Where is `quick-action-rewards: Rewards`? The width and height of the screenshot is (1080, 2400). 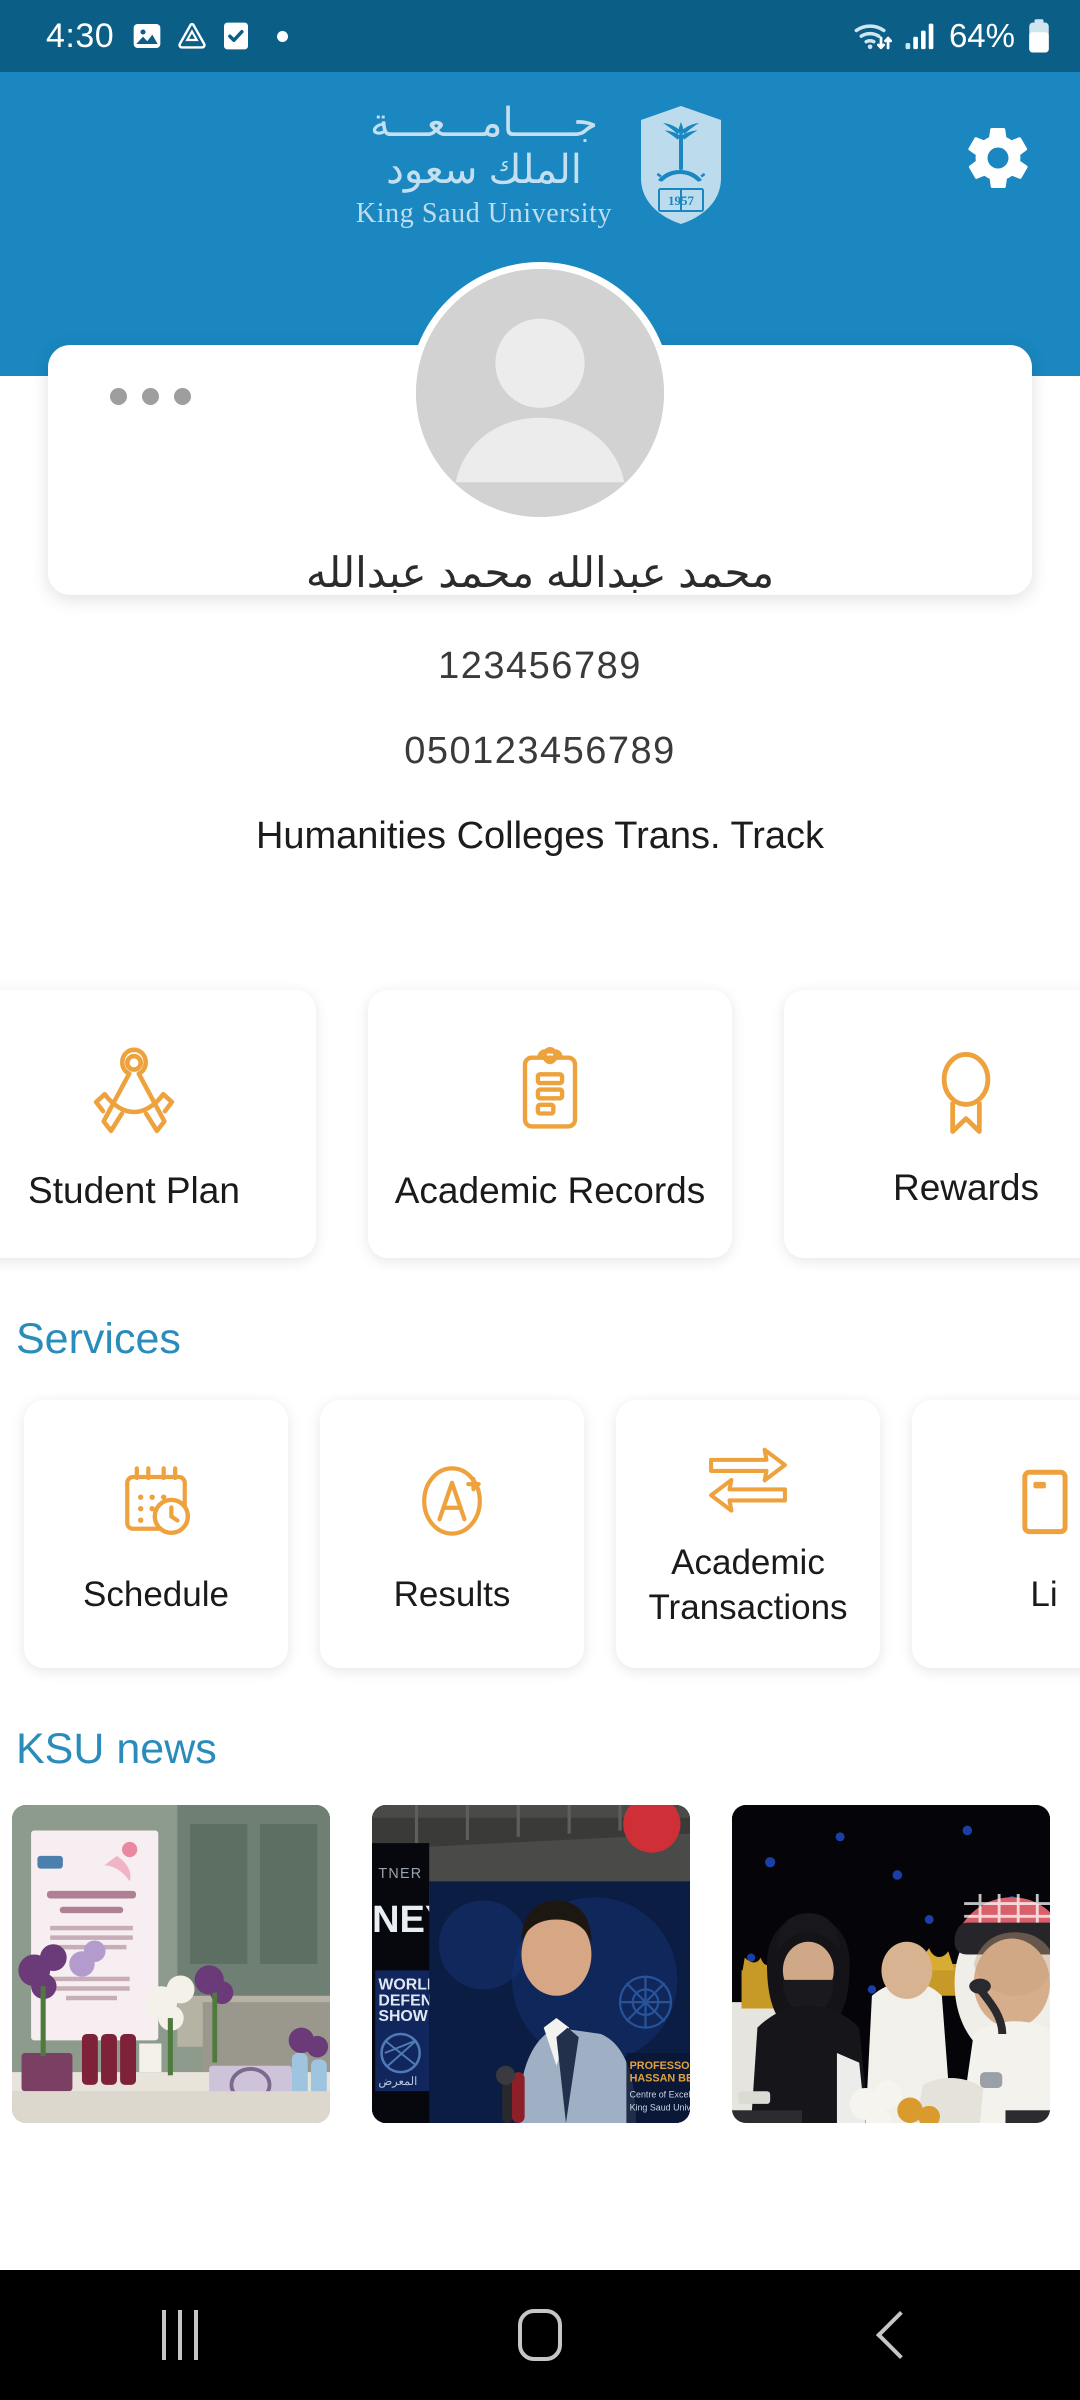
quick-action-rewards: Rewards is located at coordinates (932, 1124).